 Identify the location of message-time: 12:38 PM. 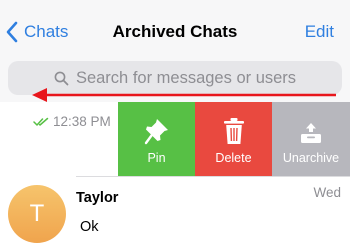
(82, 121).